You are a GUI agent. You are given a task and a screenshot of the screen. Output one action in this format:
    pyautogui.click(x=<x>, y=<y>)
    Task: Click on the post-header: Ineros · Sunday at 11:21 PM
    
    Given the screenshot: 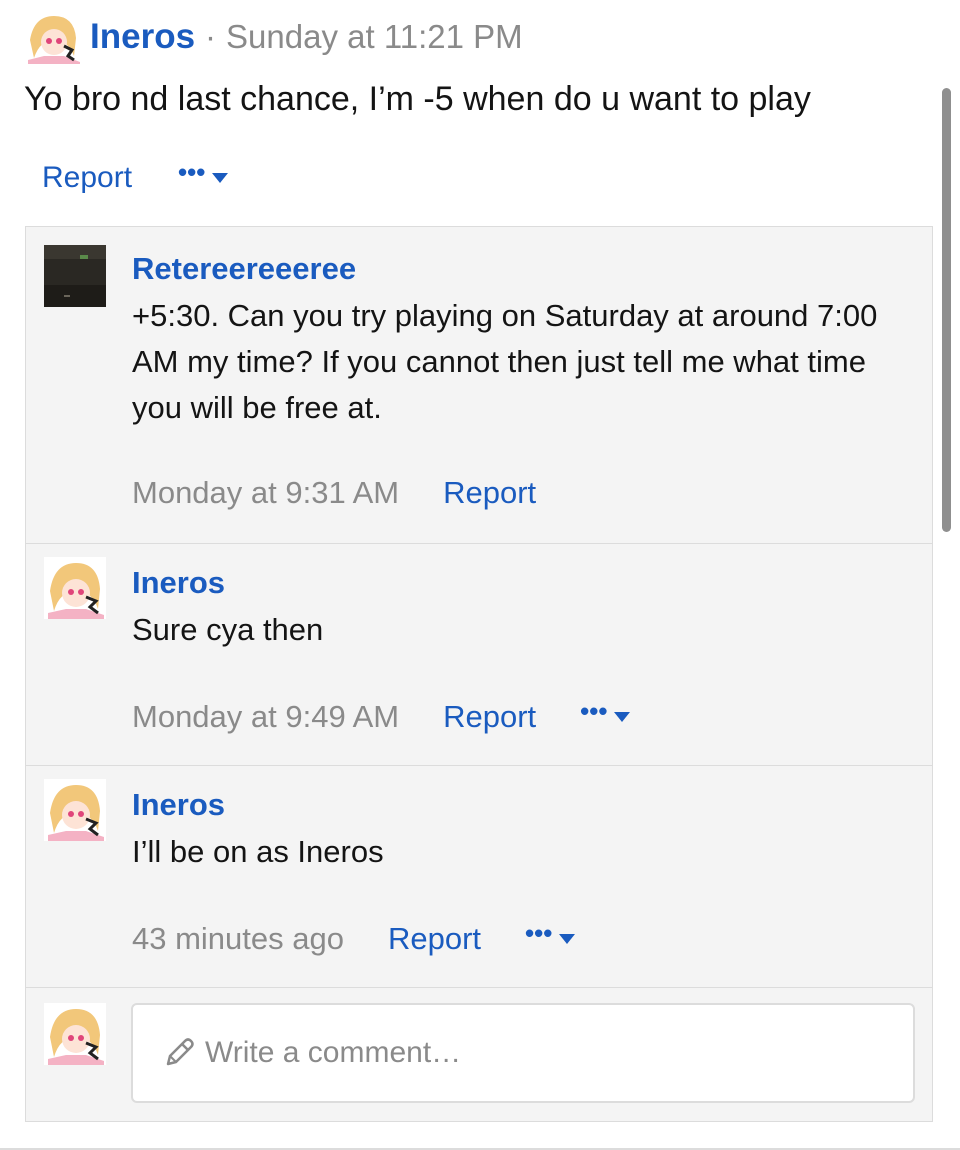 What is the action you would take?
    pyautogui.click(x=273, y=37)
    